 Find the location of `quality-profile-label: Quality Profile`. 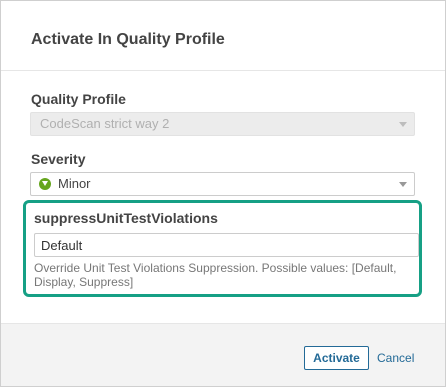

quality-profile-label: Quality Profile is located at coordinates (78, 99).